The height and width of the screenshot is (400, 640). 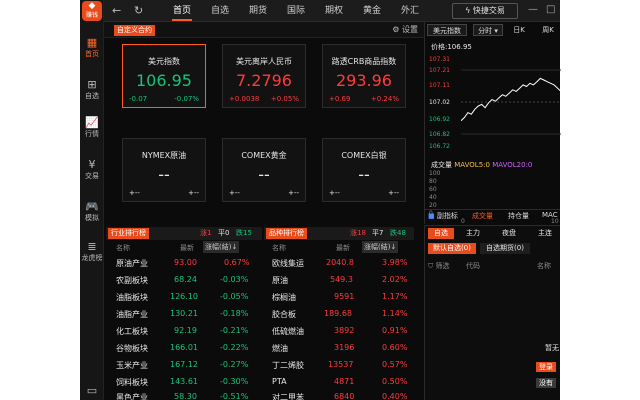 I want to click on rail-label: 自选, so click(x=92, y=96).